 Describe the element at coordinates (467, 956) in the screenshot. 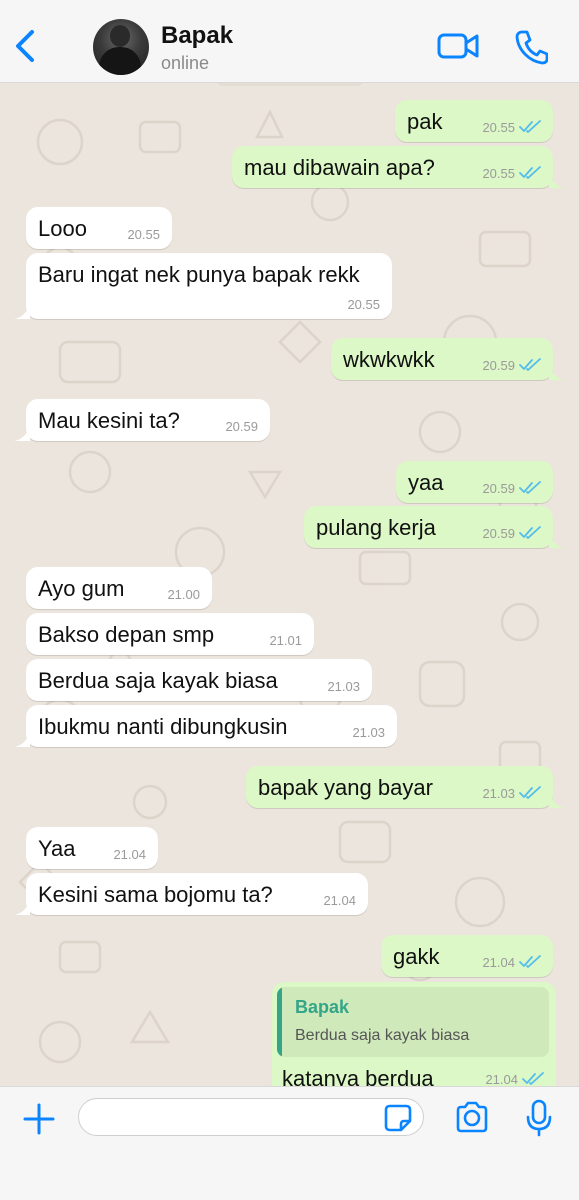

I see `message-bubble-outgoing: gakk 21.04` at that location.